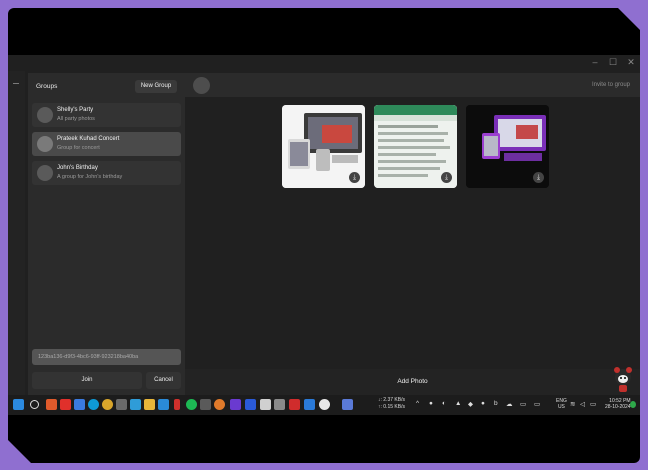 The image size is (648, 470). I want to click on groups-title: Groups, so click(47, 86).